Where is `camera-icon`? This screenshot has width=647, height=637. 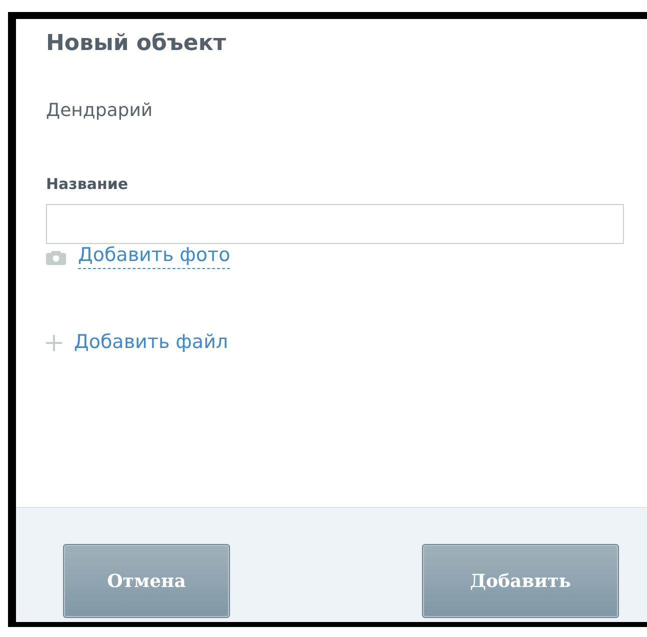 camera-icon is located at coordinates (56, 256).